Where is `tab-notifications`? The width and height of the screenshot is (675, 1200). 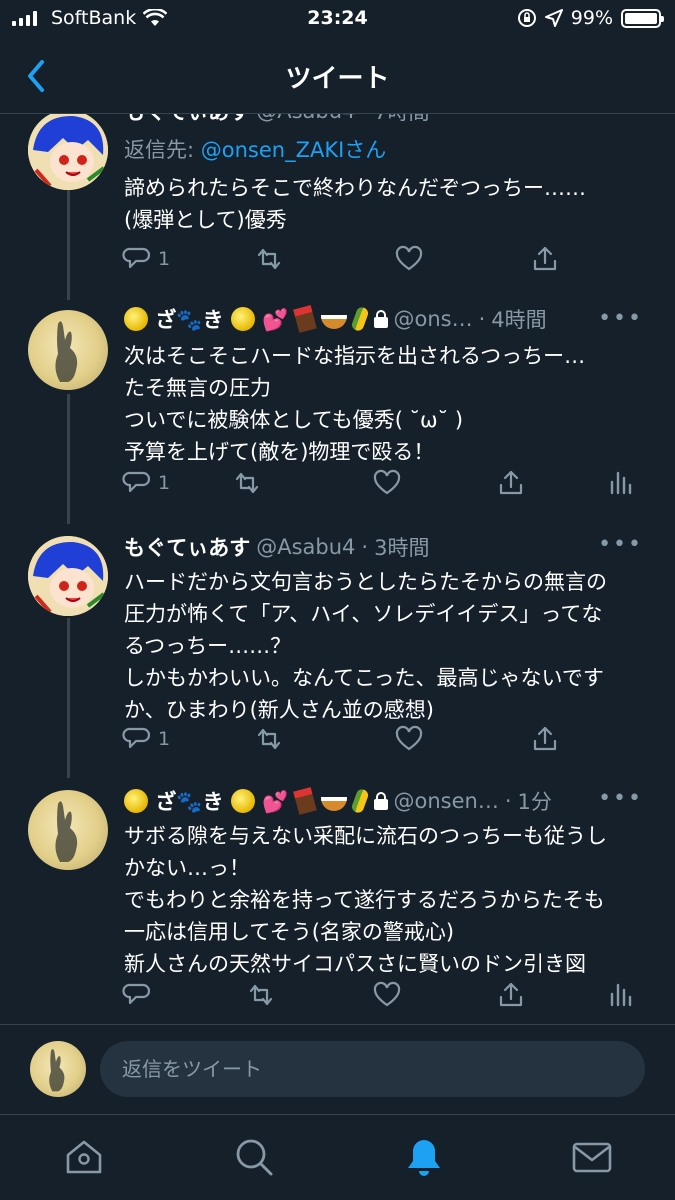 tab-notifications is located at coordinates (424, 1157).